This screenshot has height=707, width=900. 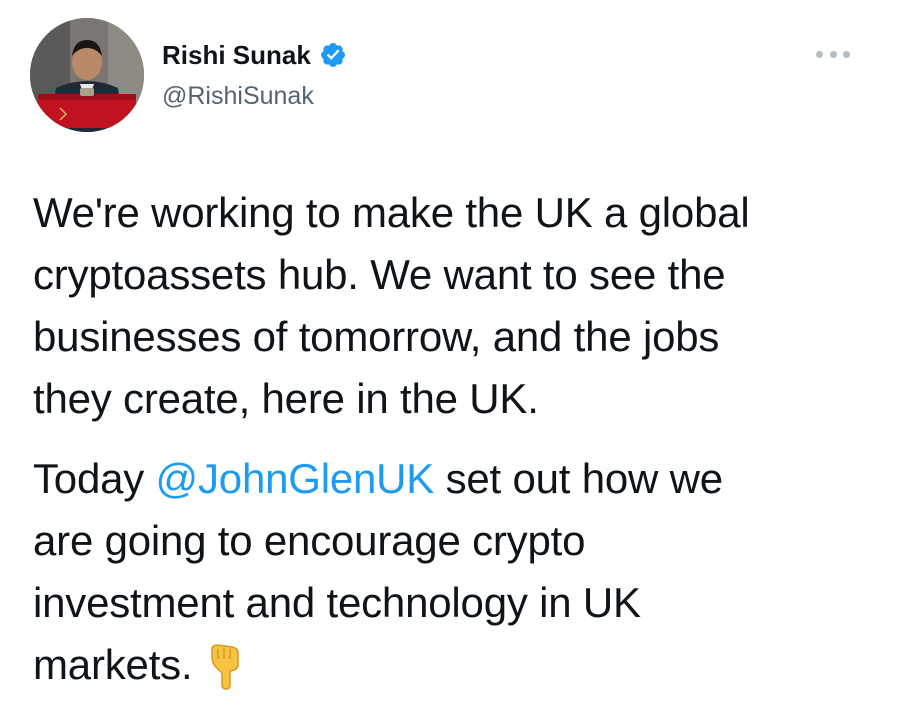 I want to click on more-options-icon, so click(x=833, y=54).